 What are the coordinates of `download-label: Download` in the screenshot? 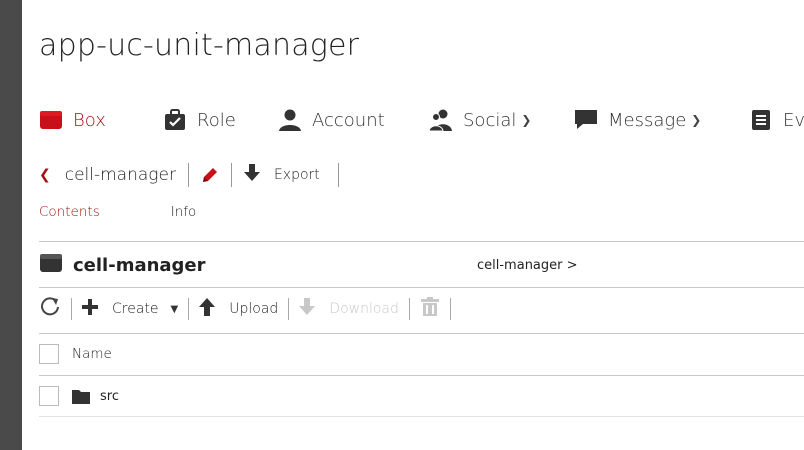 It's located at (364, 309).